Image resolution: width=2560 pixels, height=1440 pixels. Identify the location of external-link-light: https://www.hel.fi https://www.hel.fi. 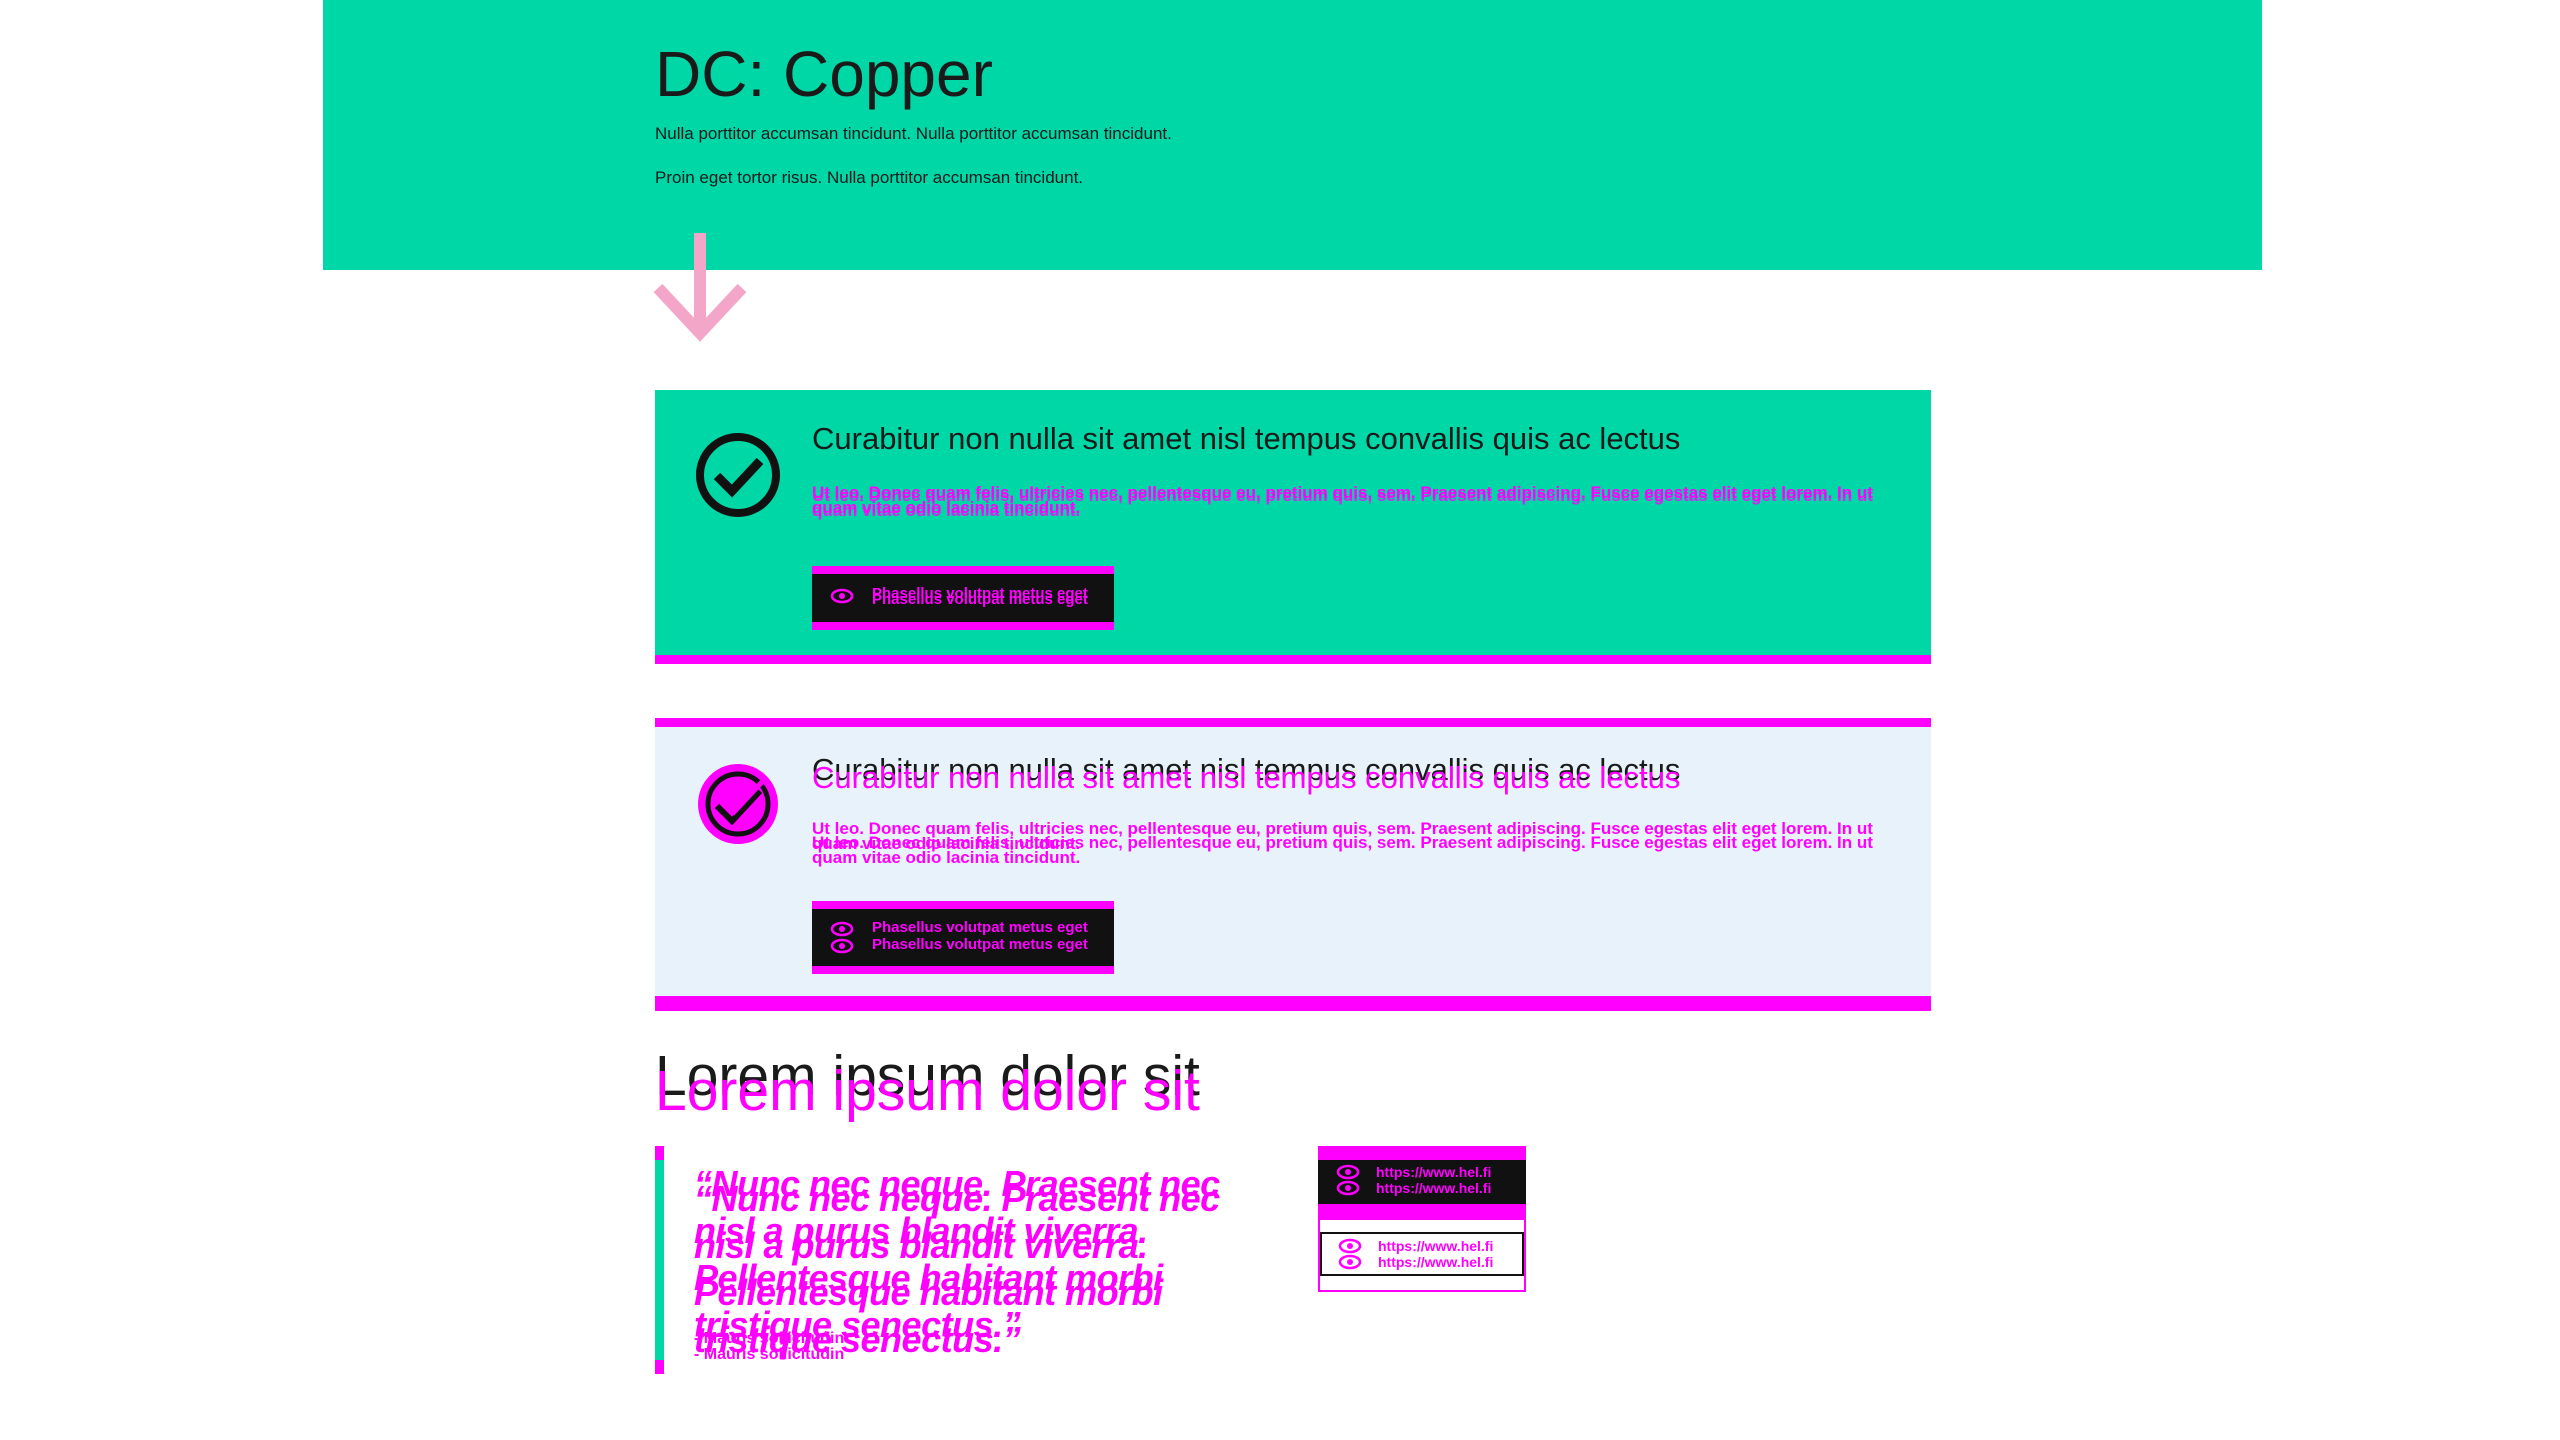
(1422, 1255).